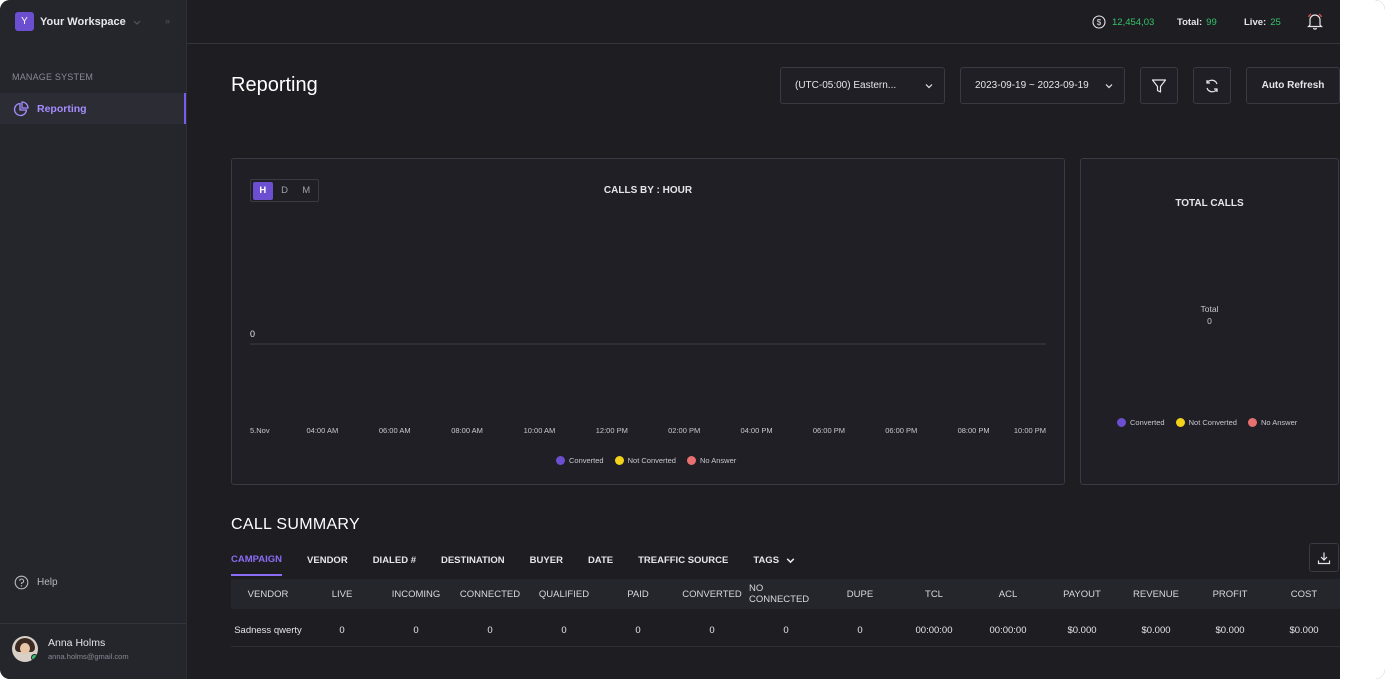 Image resolution: width=1385 pixels, height=679 pixels. Describe the element at coordinates (252, 334) in the screenshot. I see `y-axis-zero-label: 0` at that location.